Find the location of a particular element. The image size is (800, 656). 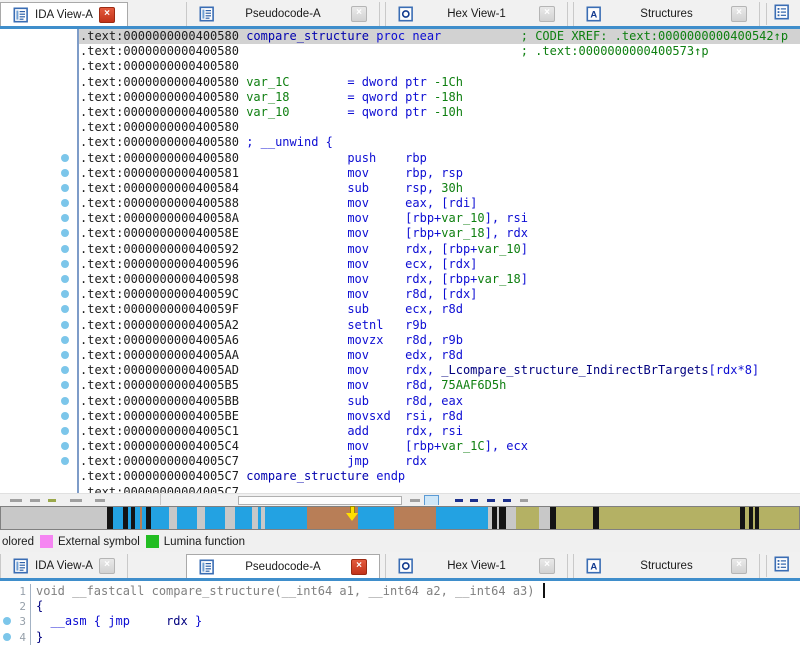

listing-line: .text:00000000004005A6 movzx r8d, r9b is located at coordinates (400, 340).